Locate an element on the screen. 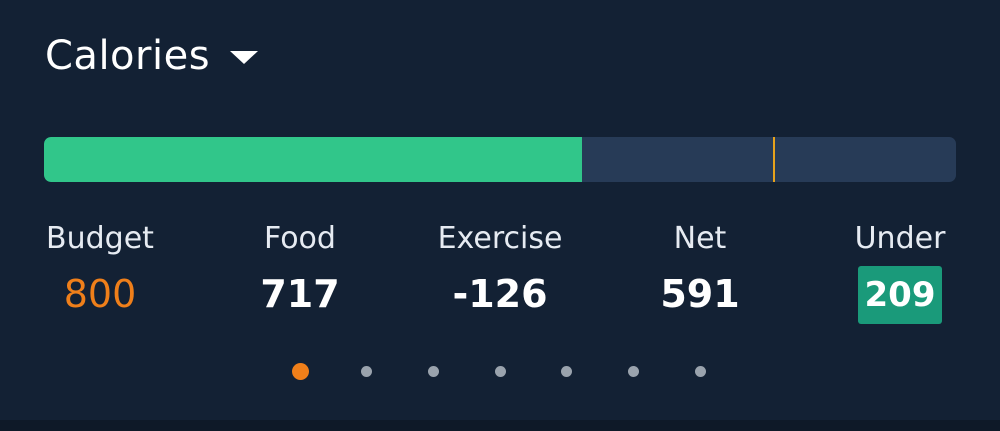  stat-value: 591 is located at coordinates (700, 294).